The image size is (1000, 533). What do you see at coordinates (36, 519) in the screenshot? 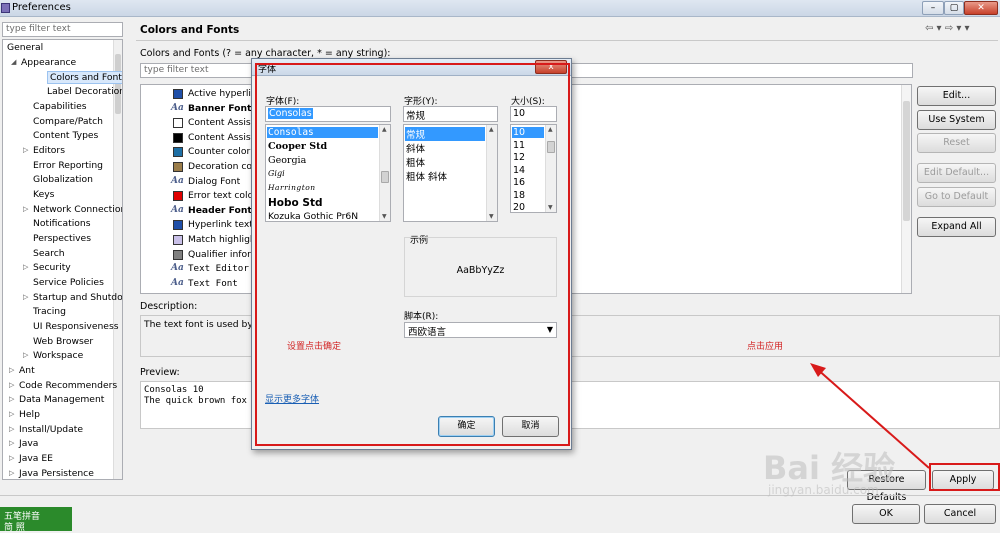
I see `ime-toolbar: 五笔拼音 简 照` at bounding box center [36, 519].